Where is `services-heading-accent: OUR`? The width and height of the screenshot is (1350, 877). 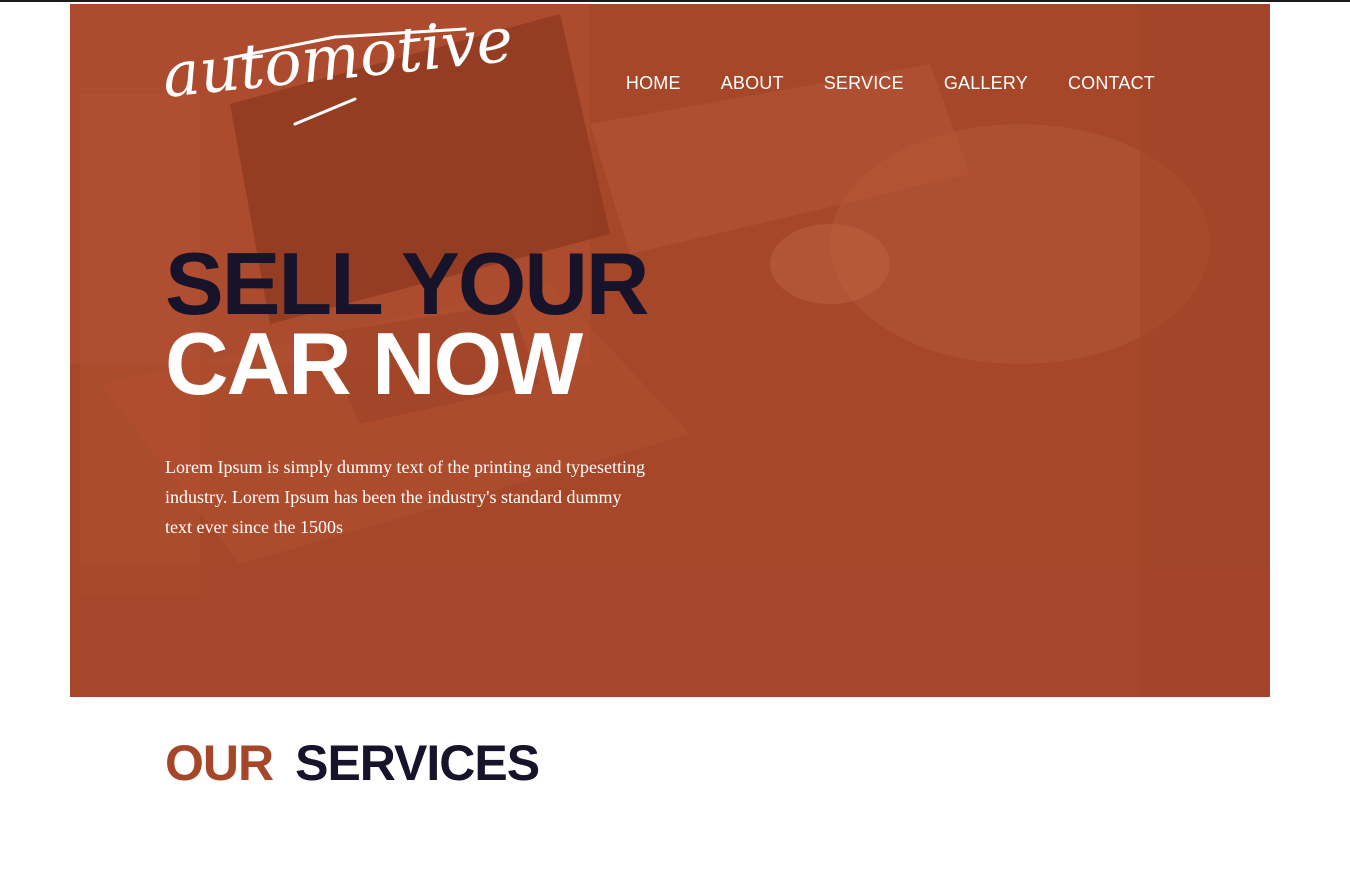
services-heading-accent: OUR is located at coordinates (219, 763).